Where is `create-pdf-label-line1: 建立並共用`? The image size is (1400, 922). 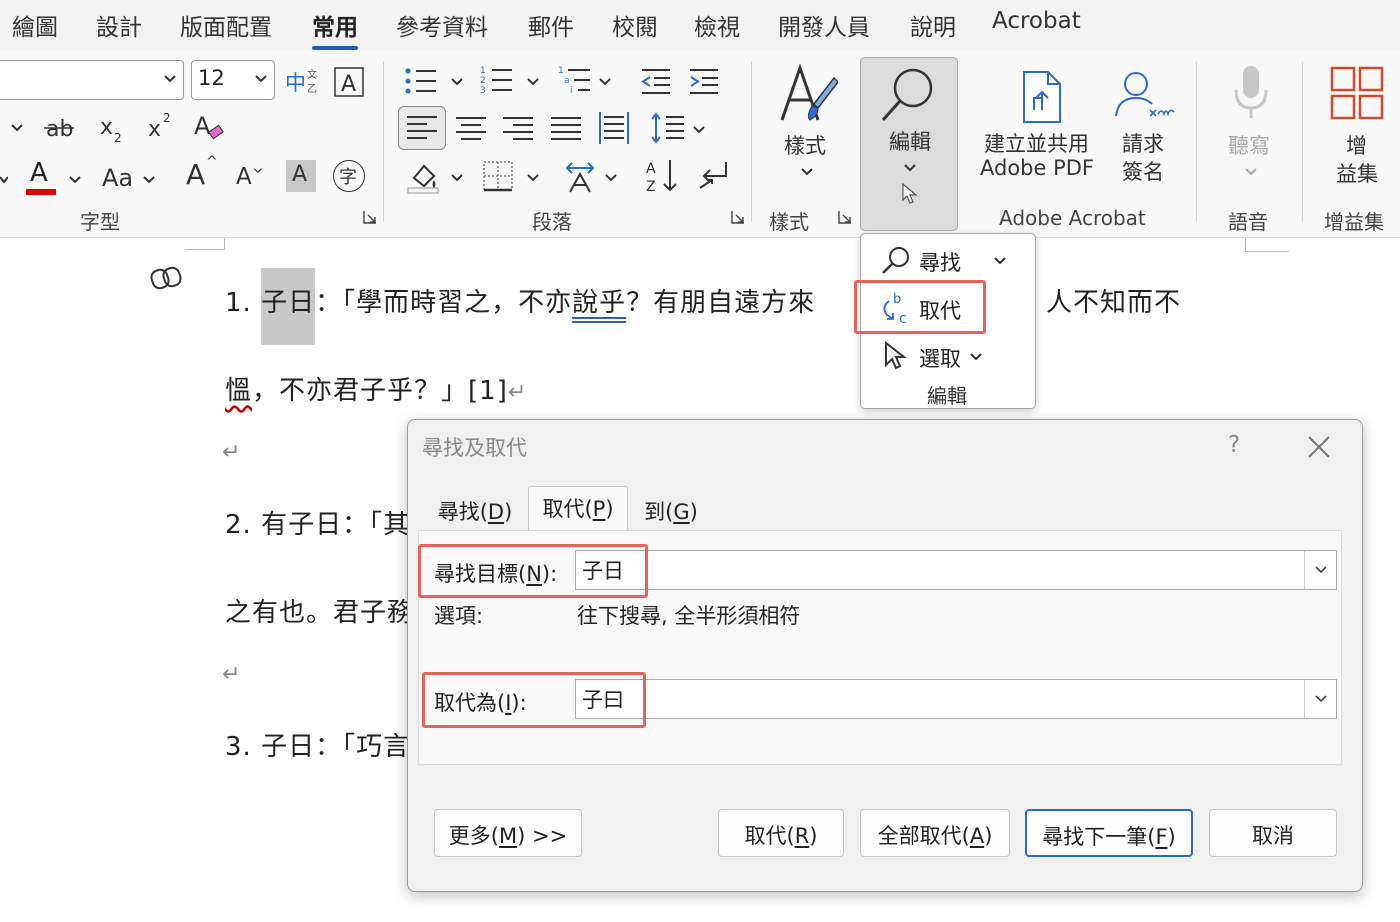
create-pdf-label-line1: 建立並共用 is located at coordinates (1036, 144).